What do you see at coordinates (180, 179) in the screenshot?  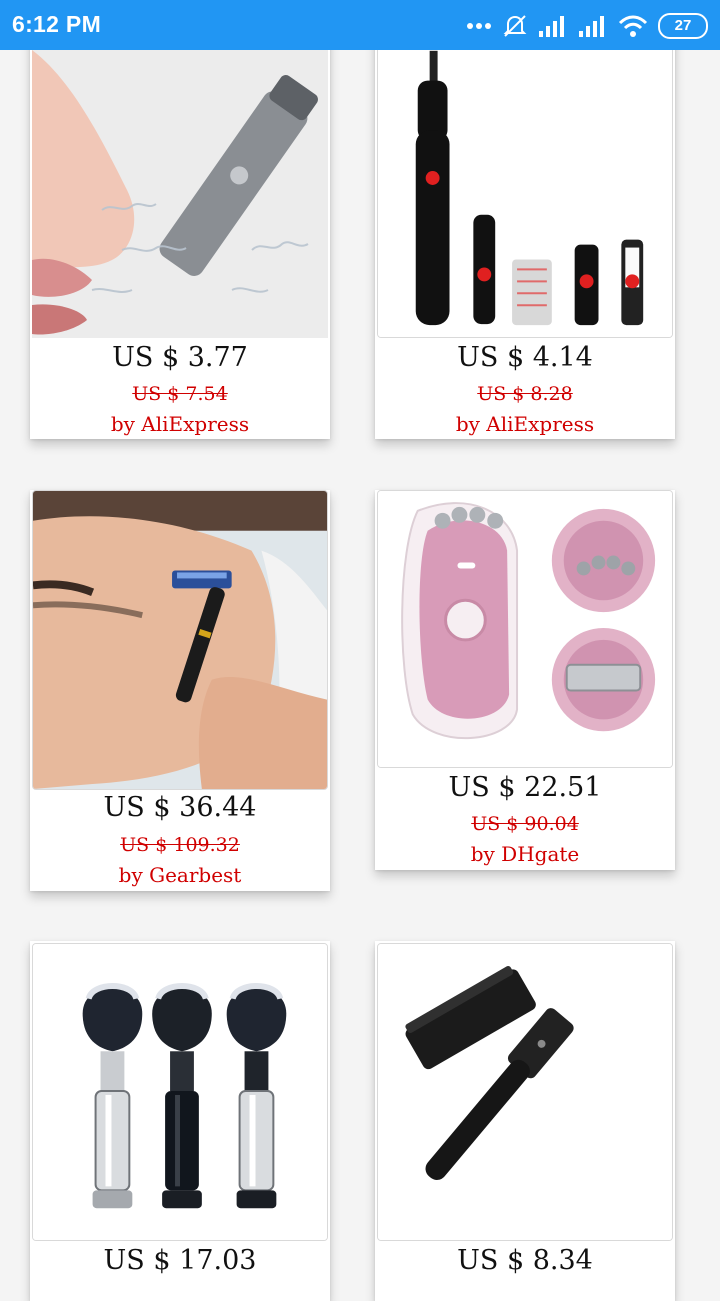 I see `product-image-nose-trimmer` at bounding box center [180, 179].